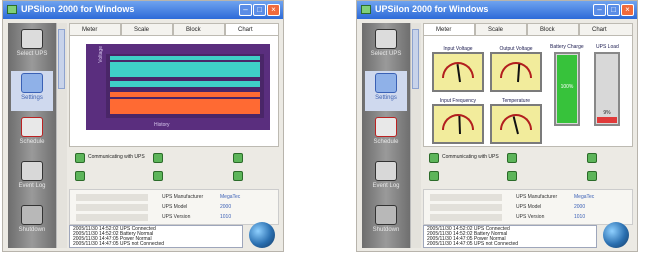 The height and width of the screenshot is (253, 648). I want to click on history-chart: Voltage History, so click(178, 87).